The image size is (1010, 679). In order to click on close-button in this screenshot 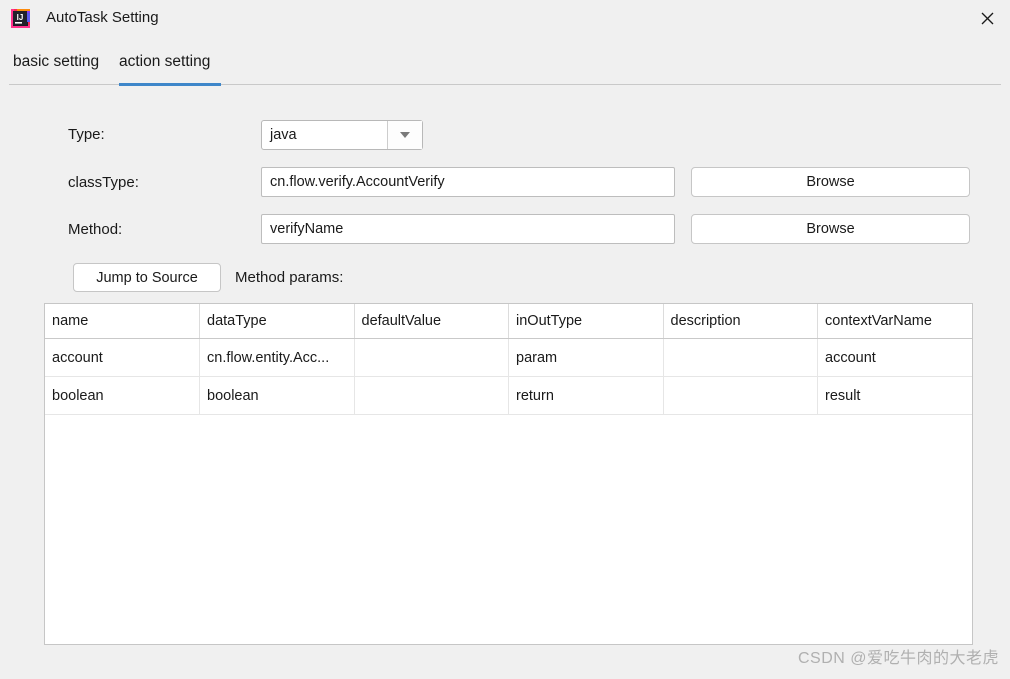, I will do `click(987, 18)`.